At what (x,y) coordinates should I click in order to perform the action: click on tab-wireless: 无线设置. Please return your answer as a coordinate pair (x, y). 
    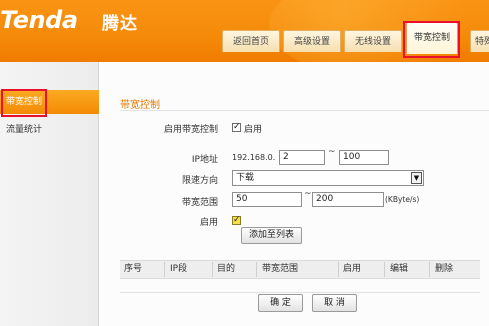
    Looking at the image, I should click on (373, 41).